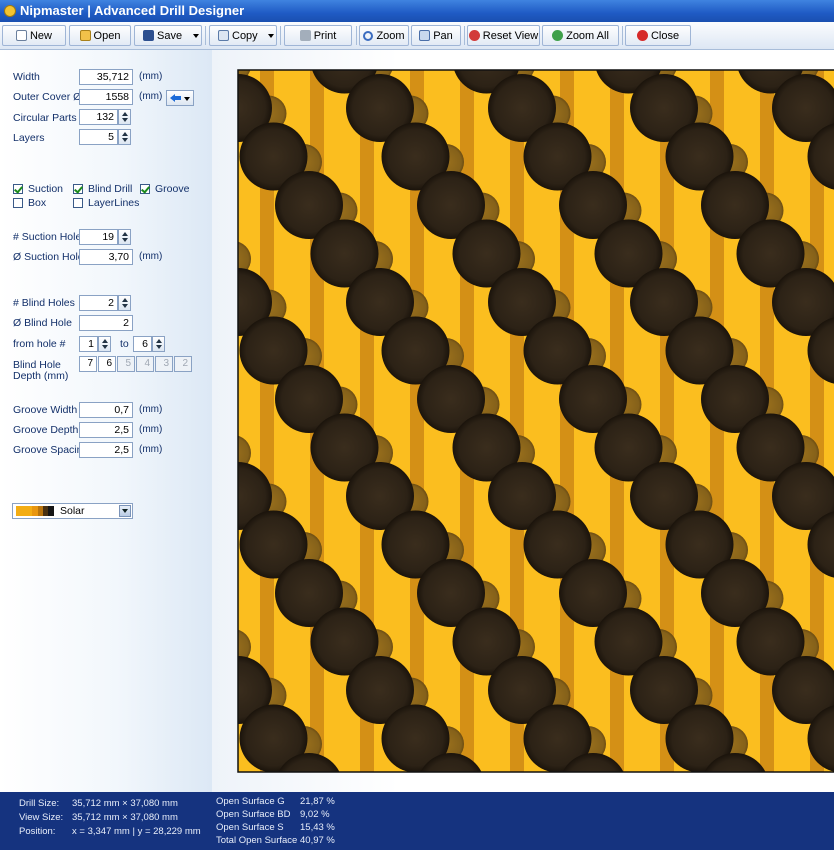 The image size is (834, 850). I want to click on zoom-label: Zoom, so click(390, 35).